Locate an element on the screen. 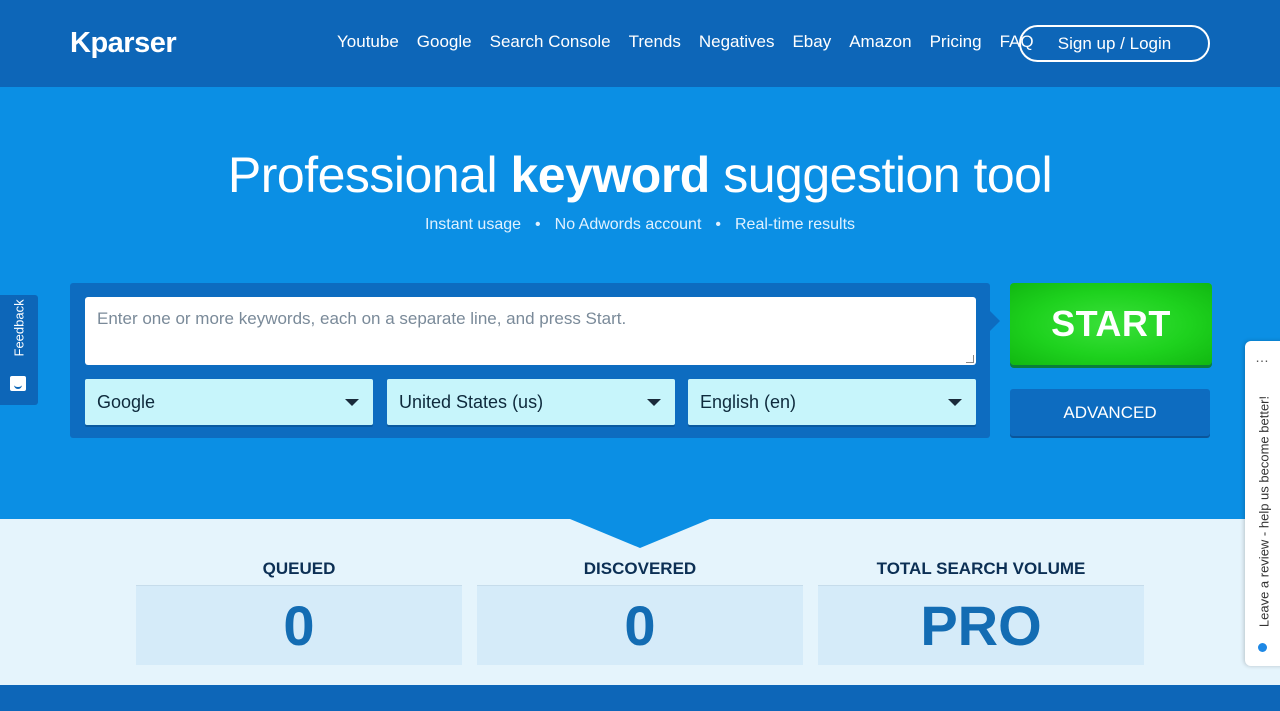 This screenshot has height=711, width=1280. panel-pointer is located at coordinates (995, 321).